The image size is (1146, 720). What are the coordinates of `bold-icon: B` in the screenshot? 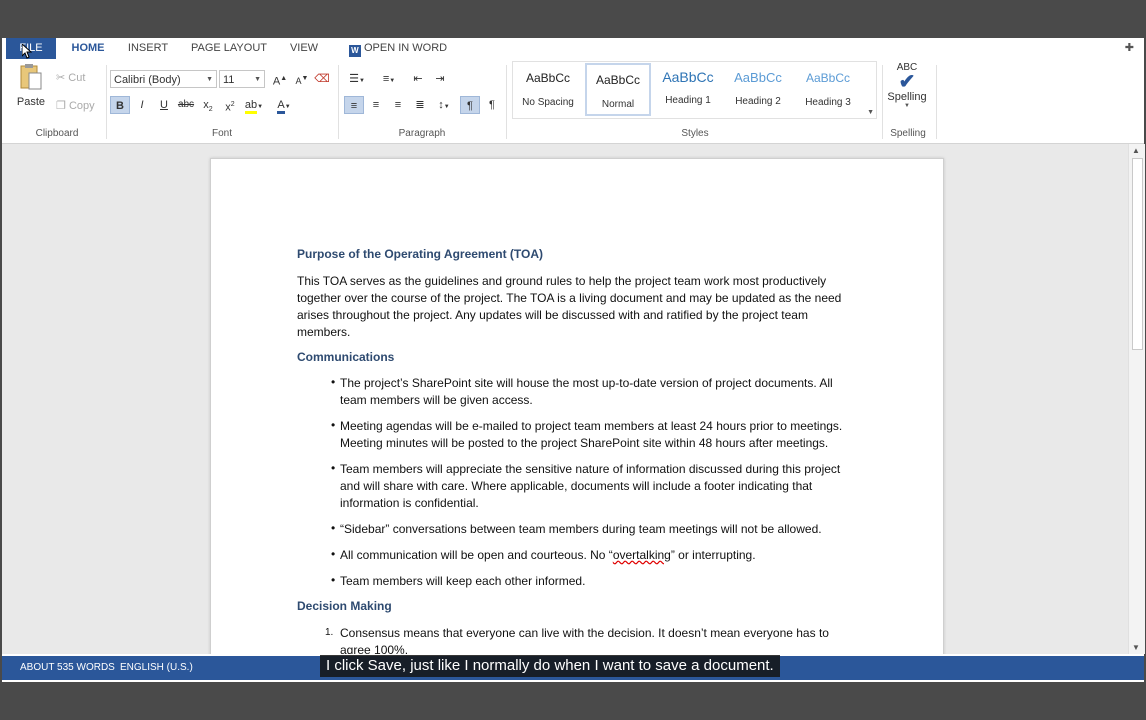 It's located at (120, 105).